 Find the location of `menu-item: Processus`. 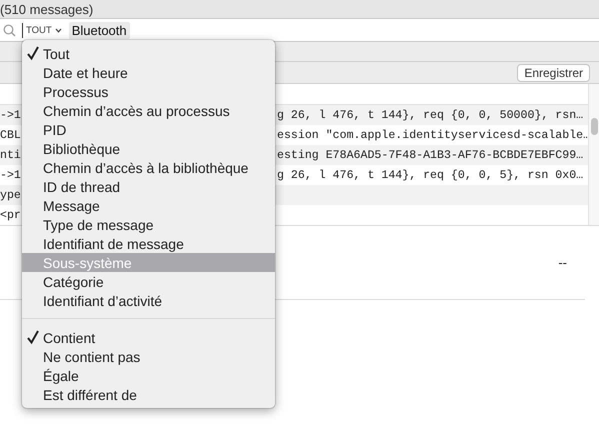

menu-item: Processus is located at coordinates (148, 91).